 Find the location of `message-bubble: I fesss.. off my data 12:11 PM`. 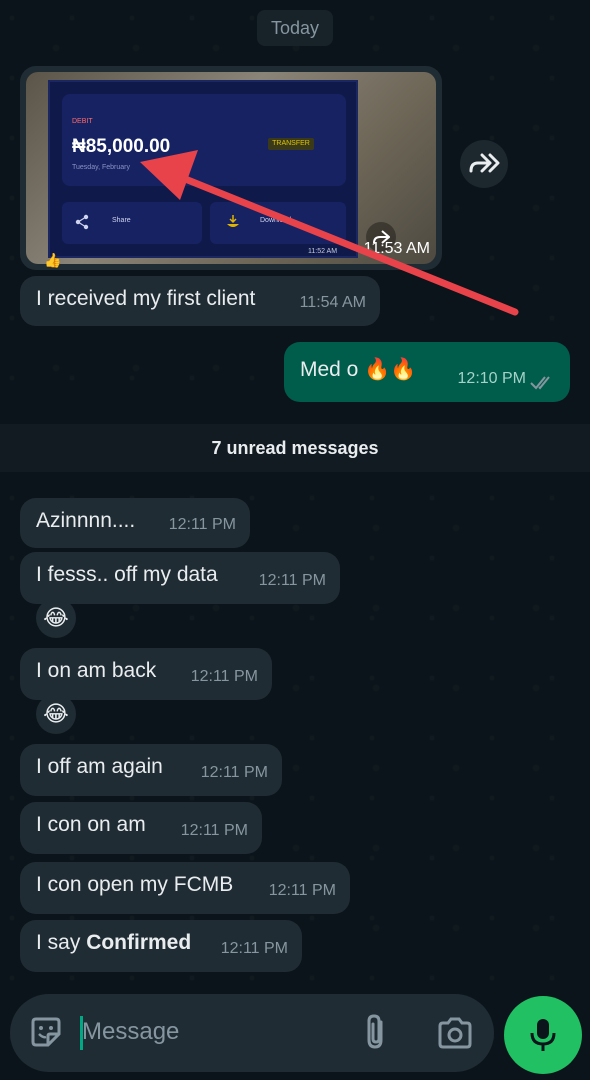

message-bubble: I fesss.. off my data 12:11 PM is located at coordinates (180, 578).